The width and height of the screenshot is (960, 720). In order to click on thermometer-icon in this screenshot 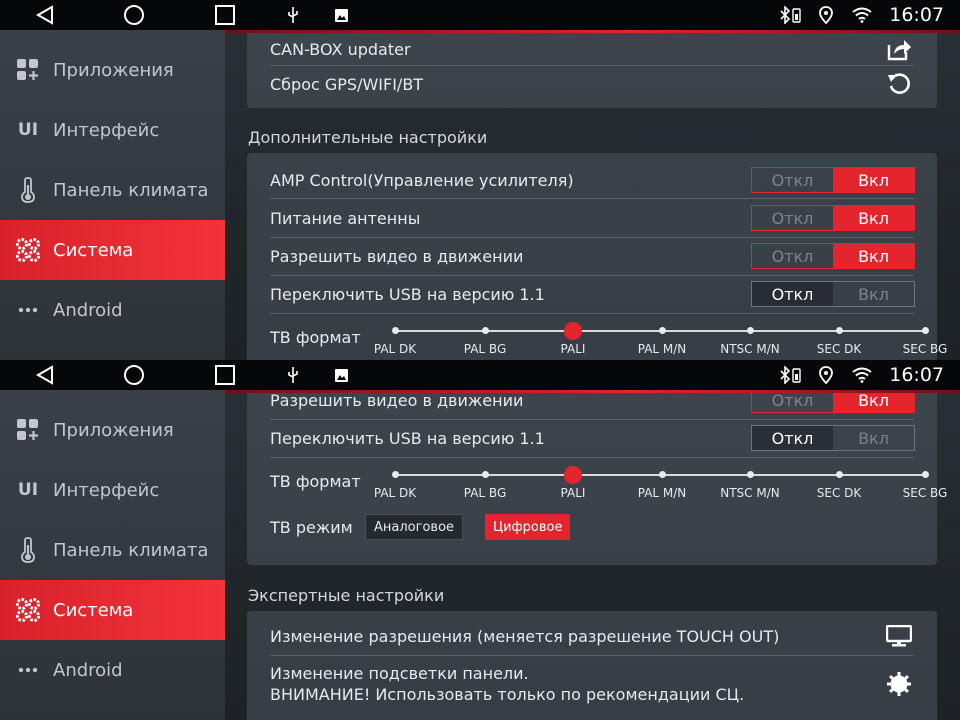, I will do `click(28, 550)`.